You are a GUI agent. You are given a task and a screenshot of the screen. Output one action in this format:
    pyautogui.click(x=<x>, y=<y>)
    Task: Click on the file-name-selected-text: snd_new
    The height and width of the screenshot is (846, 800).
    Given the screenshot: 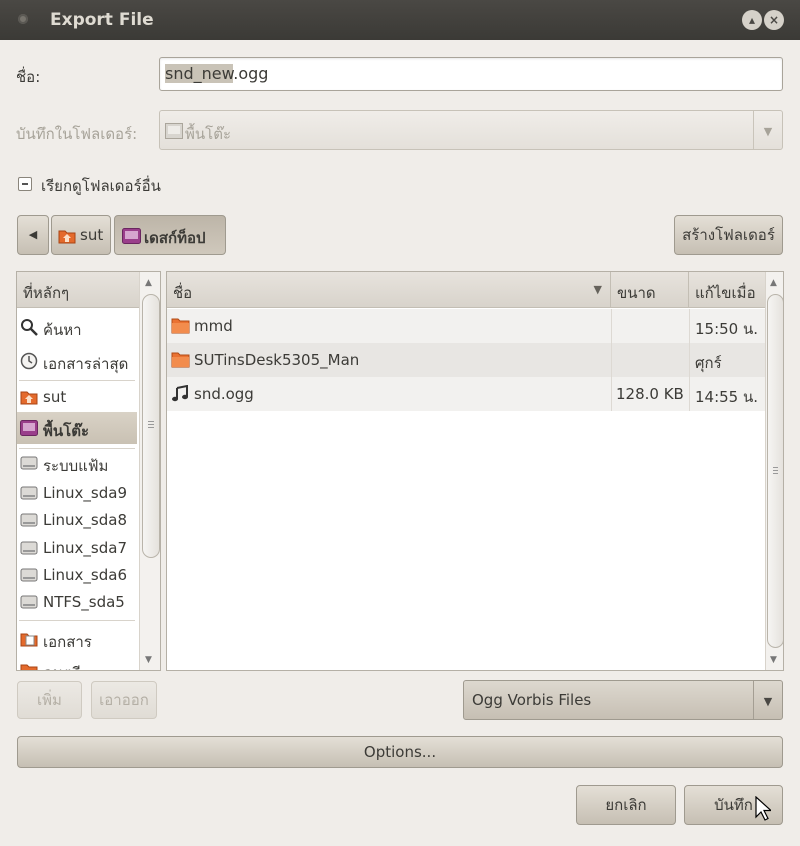 What is the action you would take?
    pyautogui.click(x=199, y=73)
    